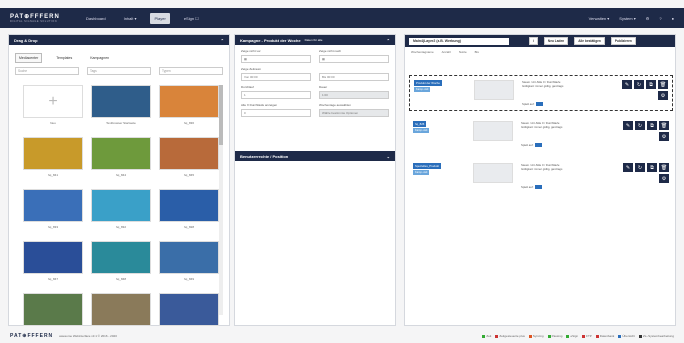  I want to click on media-item: hq_828, so click(189, 212).